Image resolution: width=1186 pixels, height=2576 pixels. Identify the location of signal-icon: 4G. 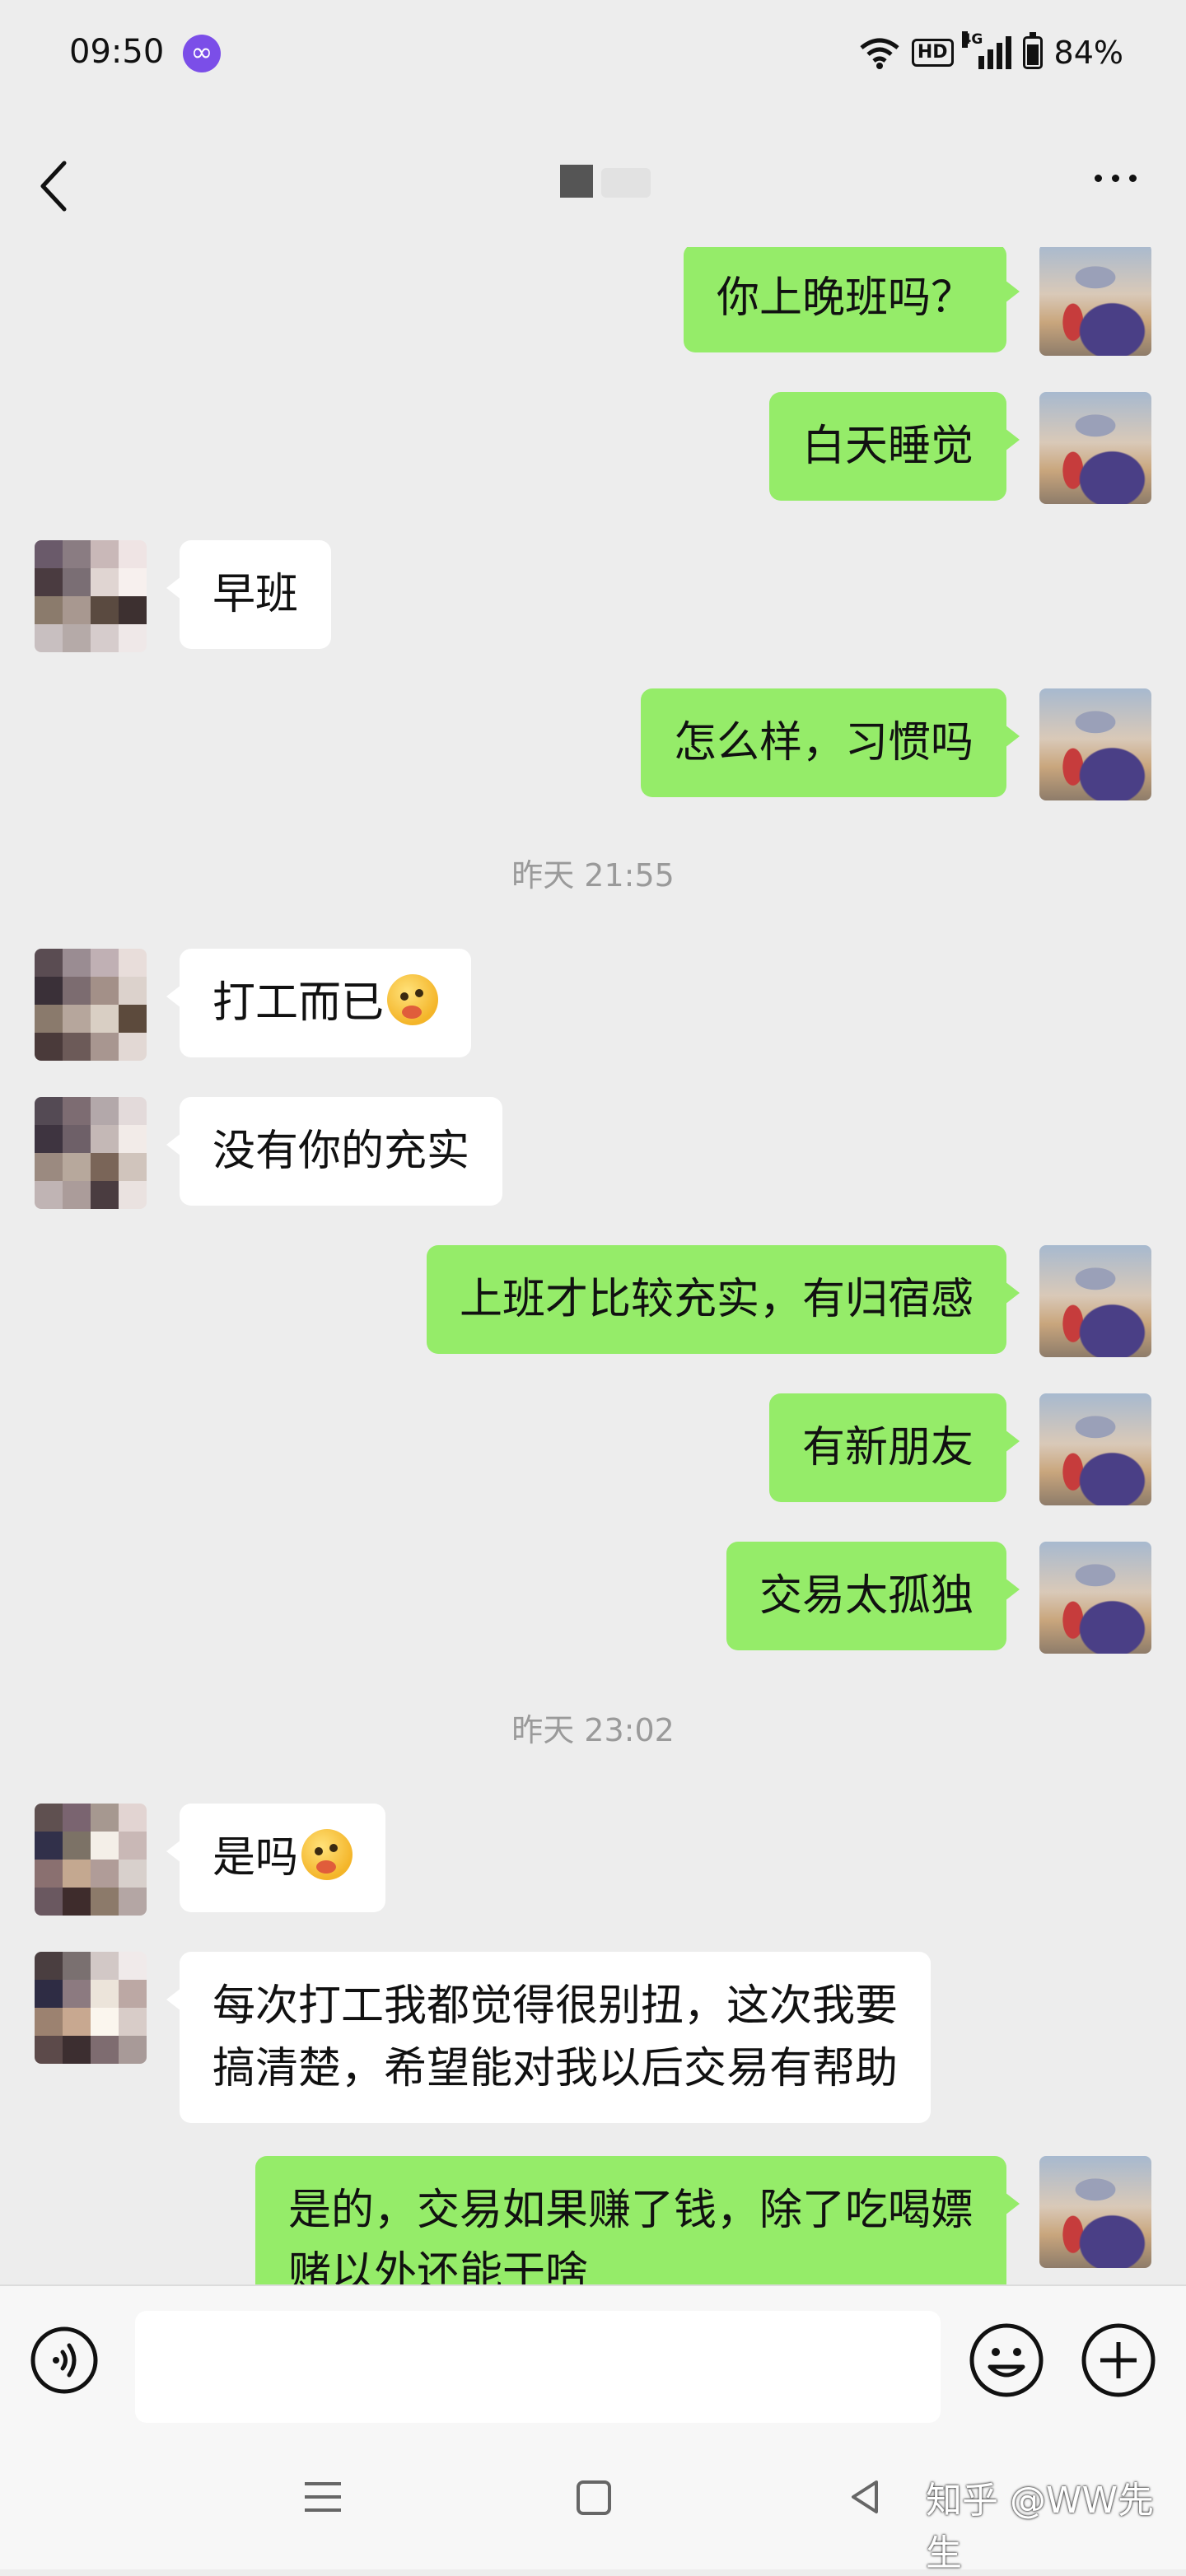
(986, 50).